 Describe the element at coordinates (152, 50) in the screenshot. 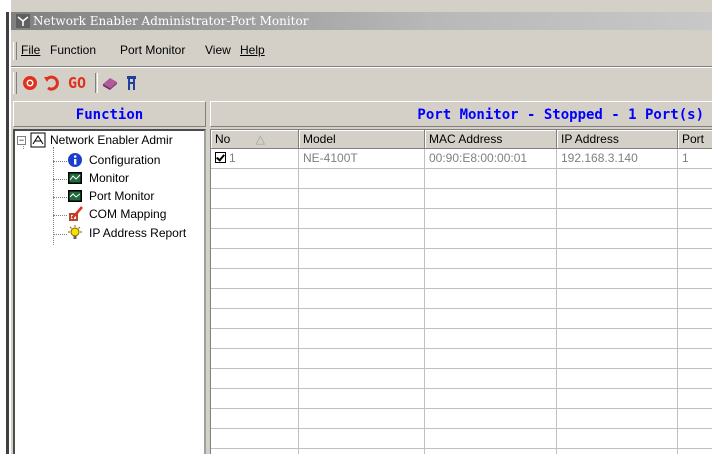

I see `menu-port-monitor: Port Monitor` at that location.